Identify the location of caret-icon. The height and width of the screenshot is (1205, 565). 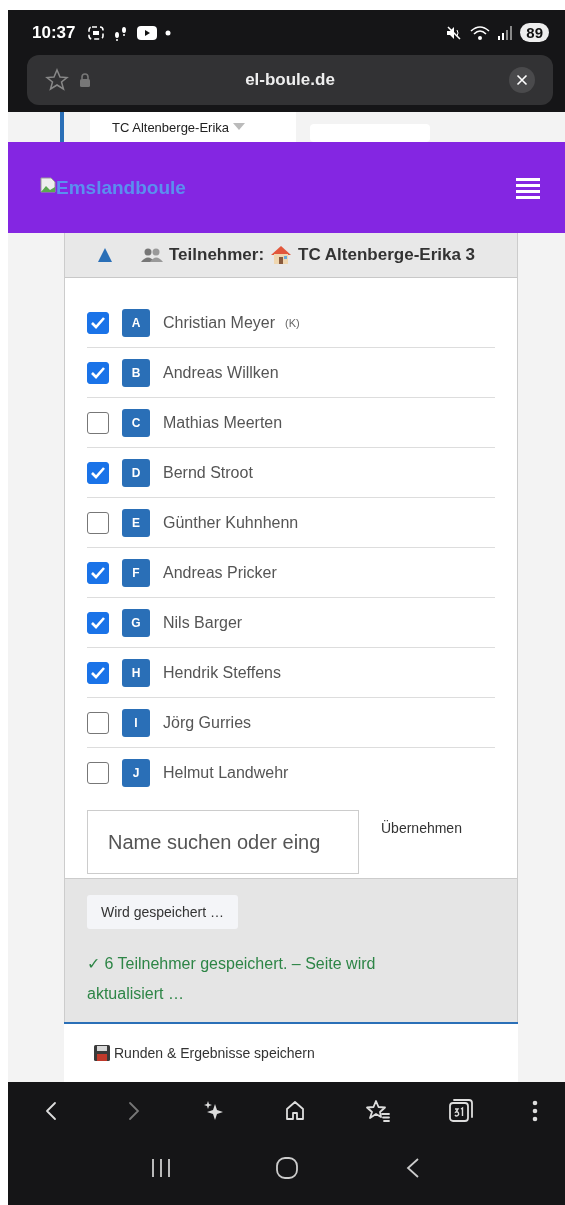
(239, 127).